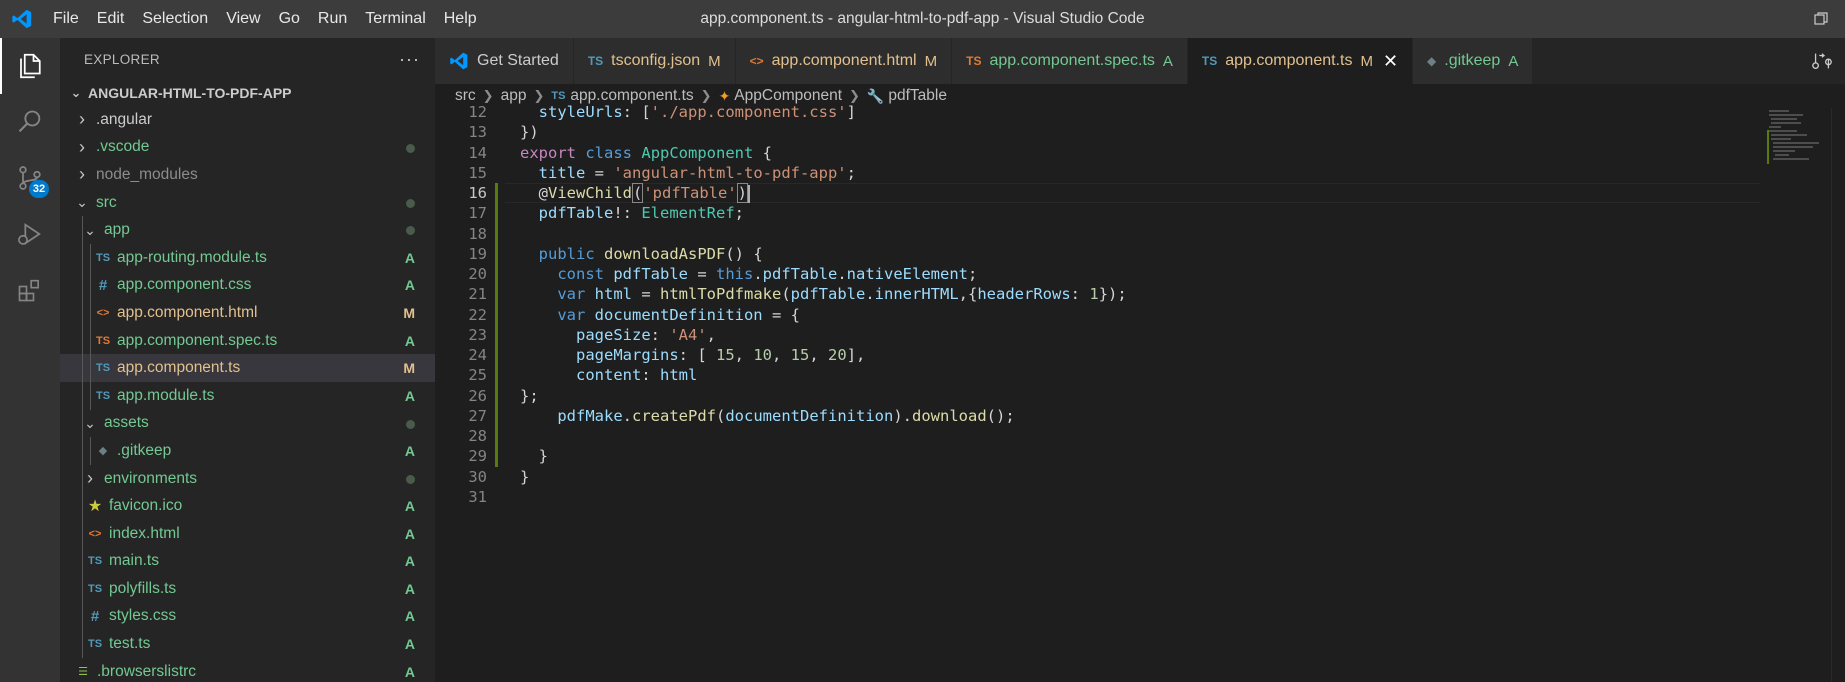 Image resolution: width=1845 pixels, height=682 pixels. Describe the element at coordinates (247, 589) in the screenshot. I see `tree-file: TS polyfills.ts A` at that location.